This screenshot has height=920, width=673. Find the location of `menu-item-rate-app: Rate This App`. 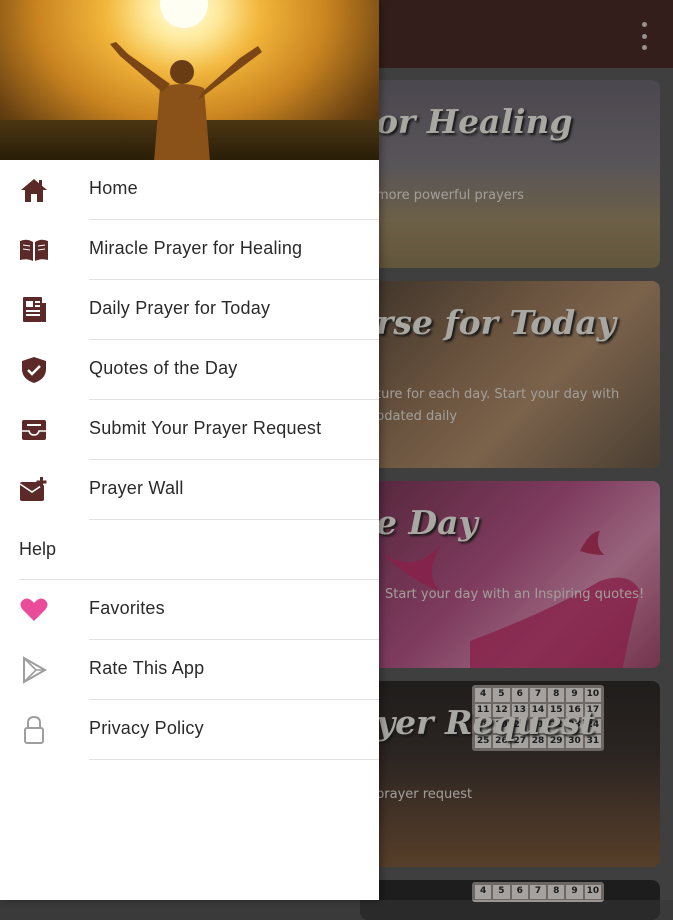

menu-item-rate-app: Rate This App is located at coordinates (189, 670).